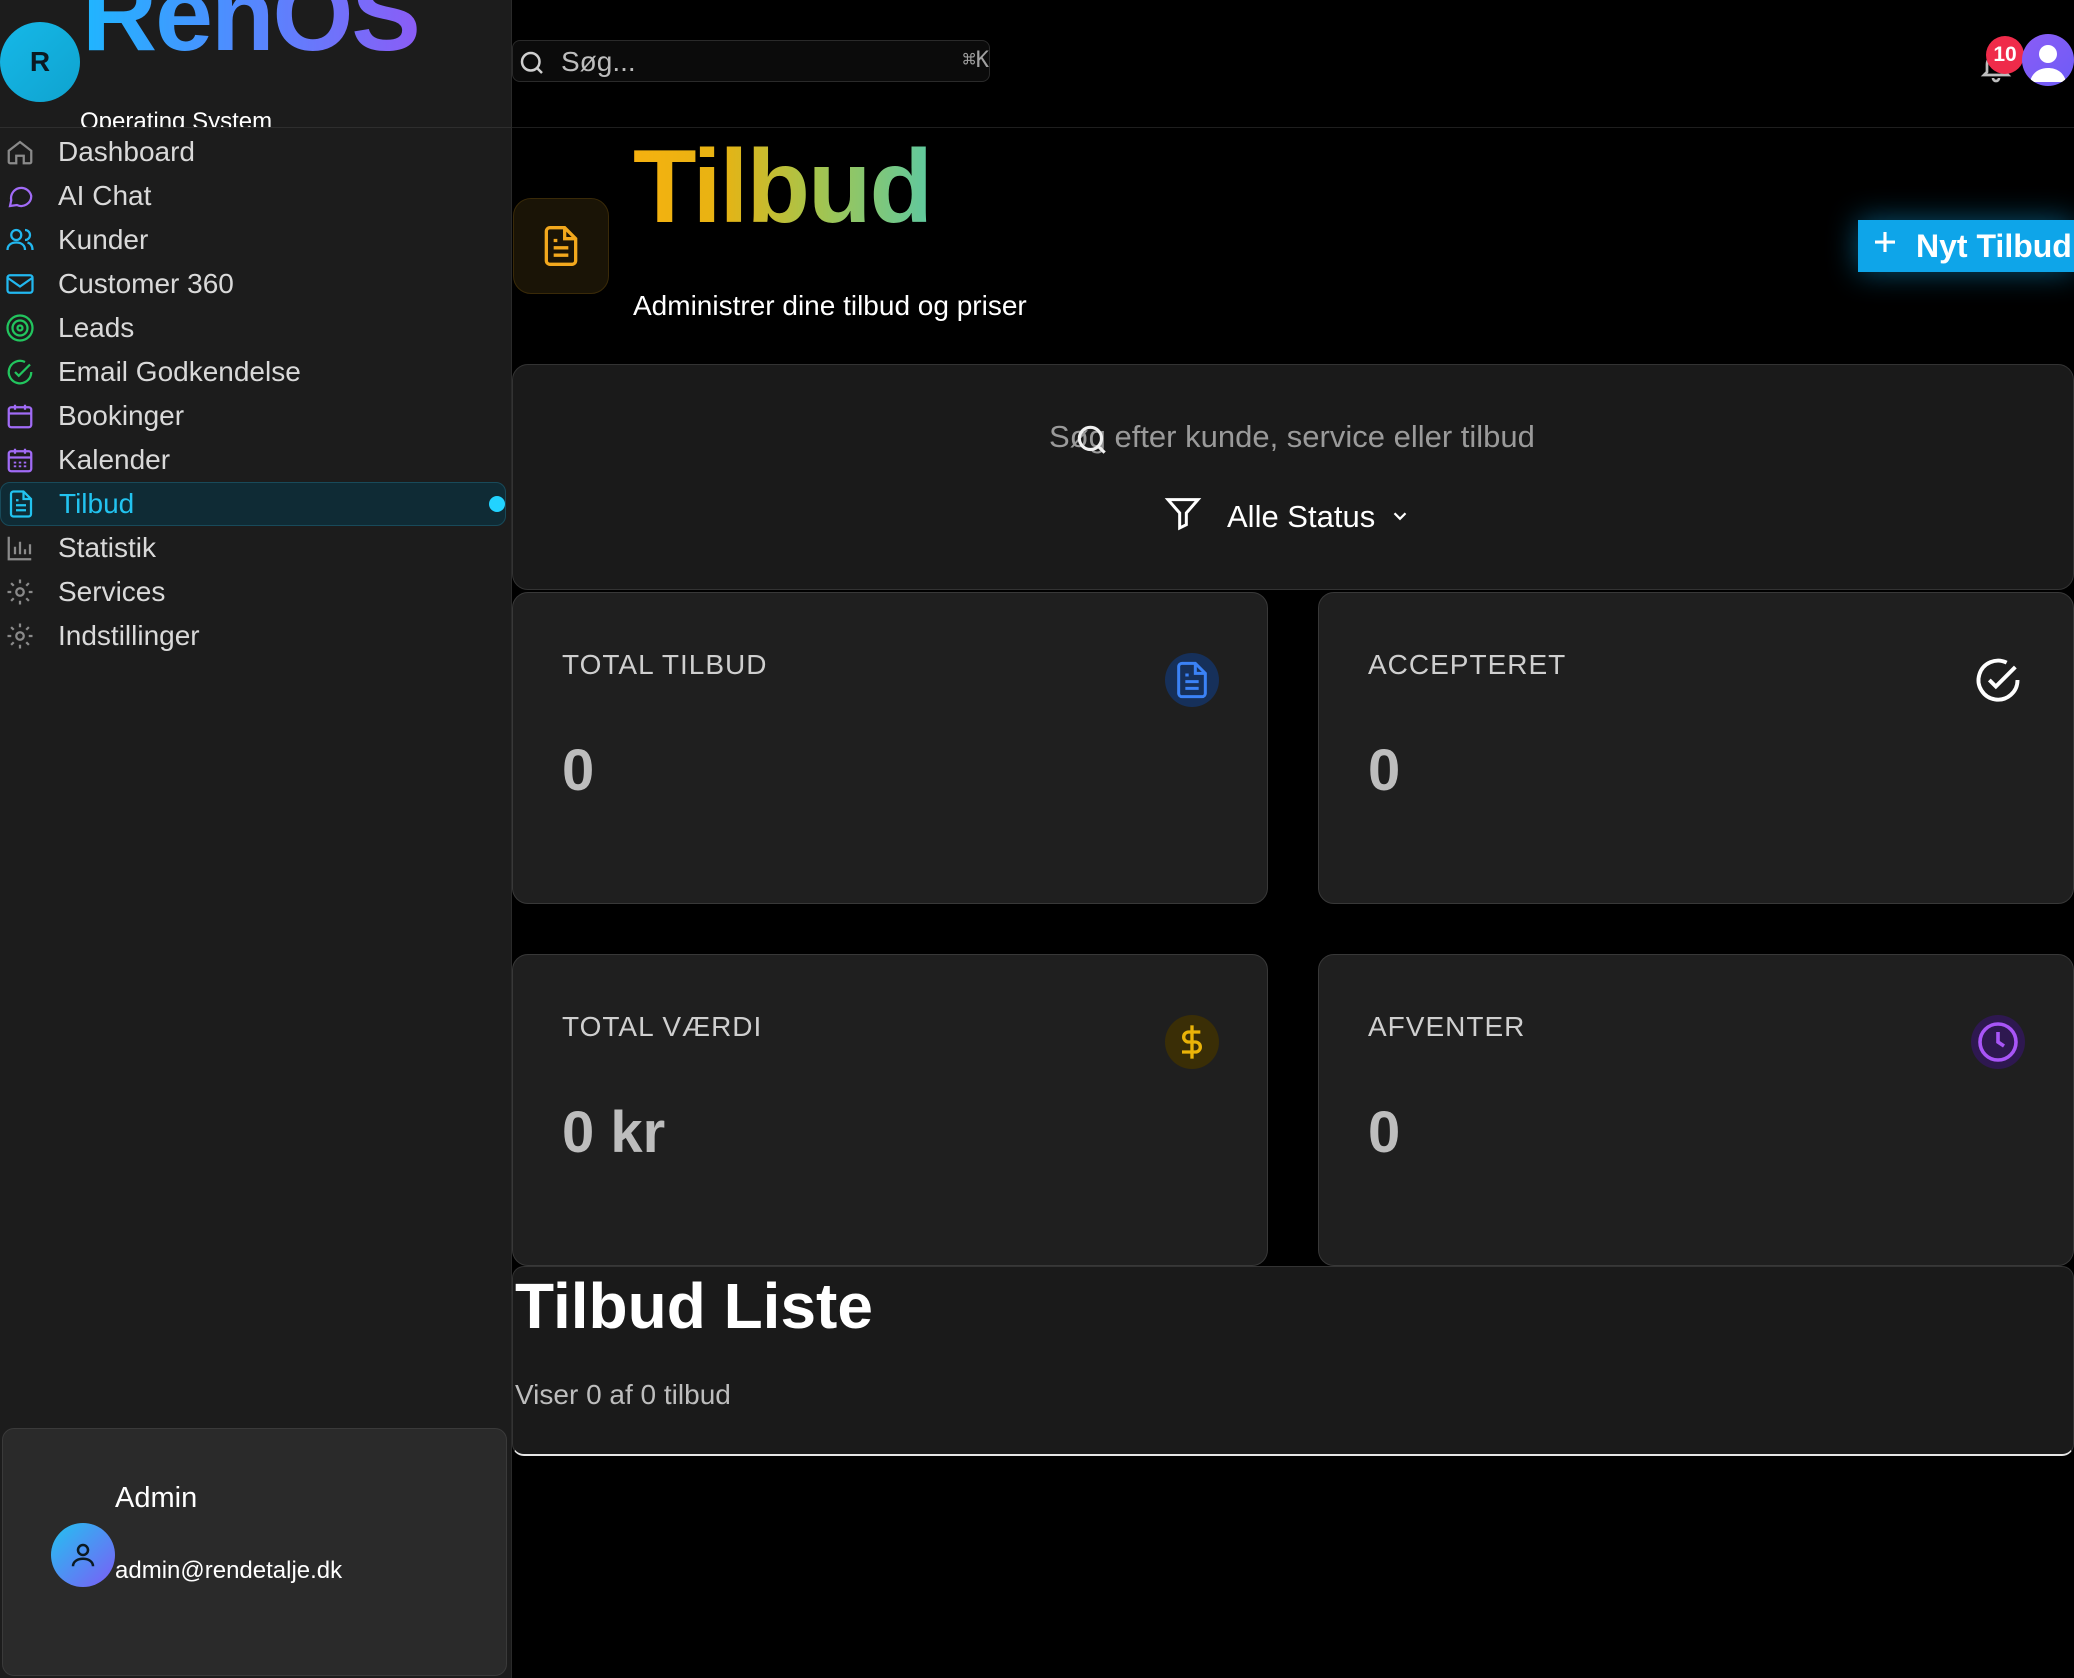 This screenshot has height=1678, width=2074. I want to click on stat-card-accepteret: ACCEPTERET 0, so click(1696, 748).